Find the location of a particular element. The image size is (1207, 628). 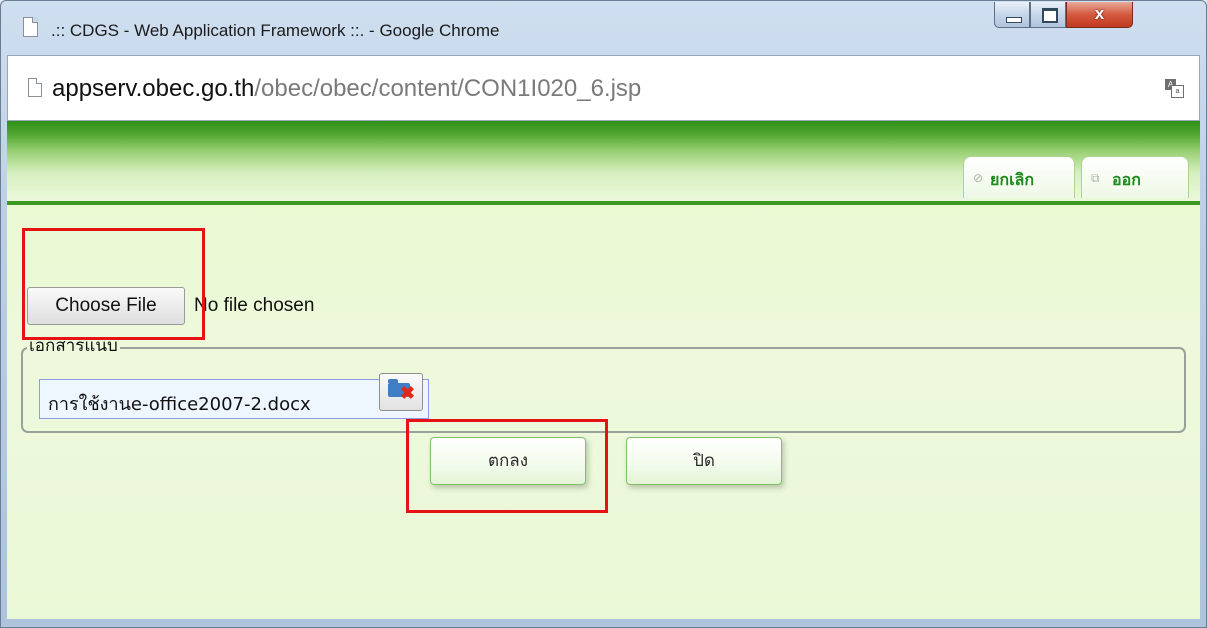

close-icon: x is located at coordinates (1099, 13).